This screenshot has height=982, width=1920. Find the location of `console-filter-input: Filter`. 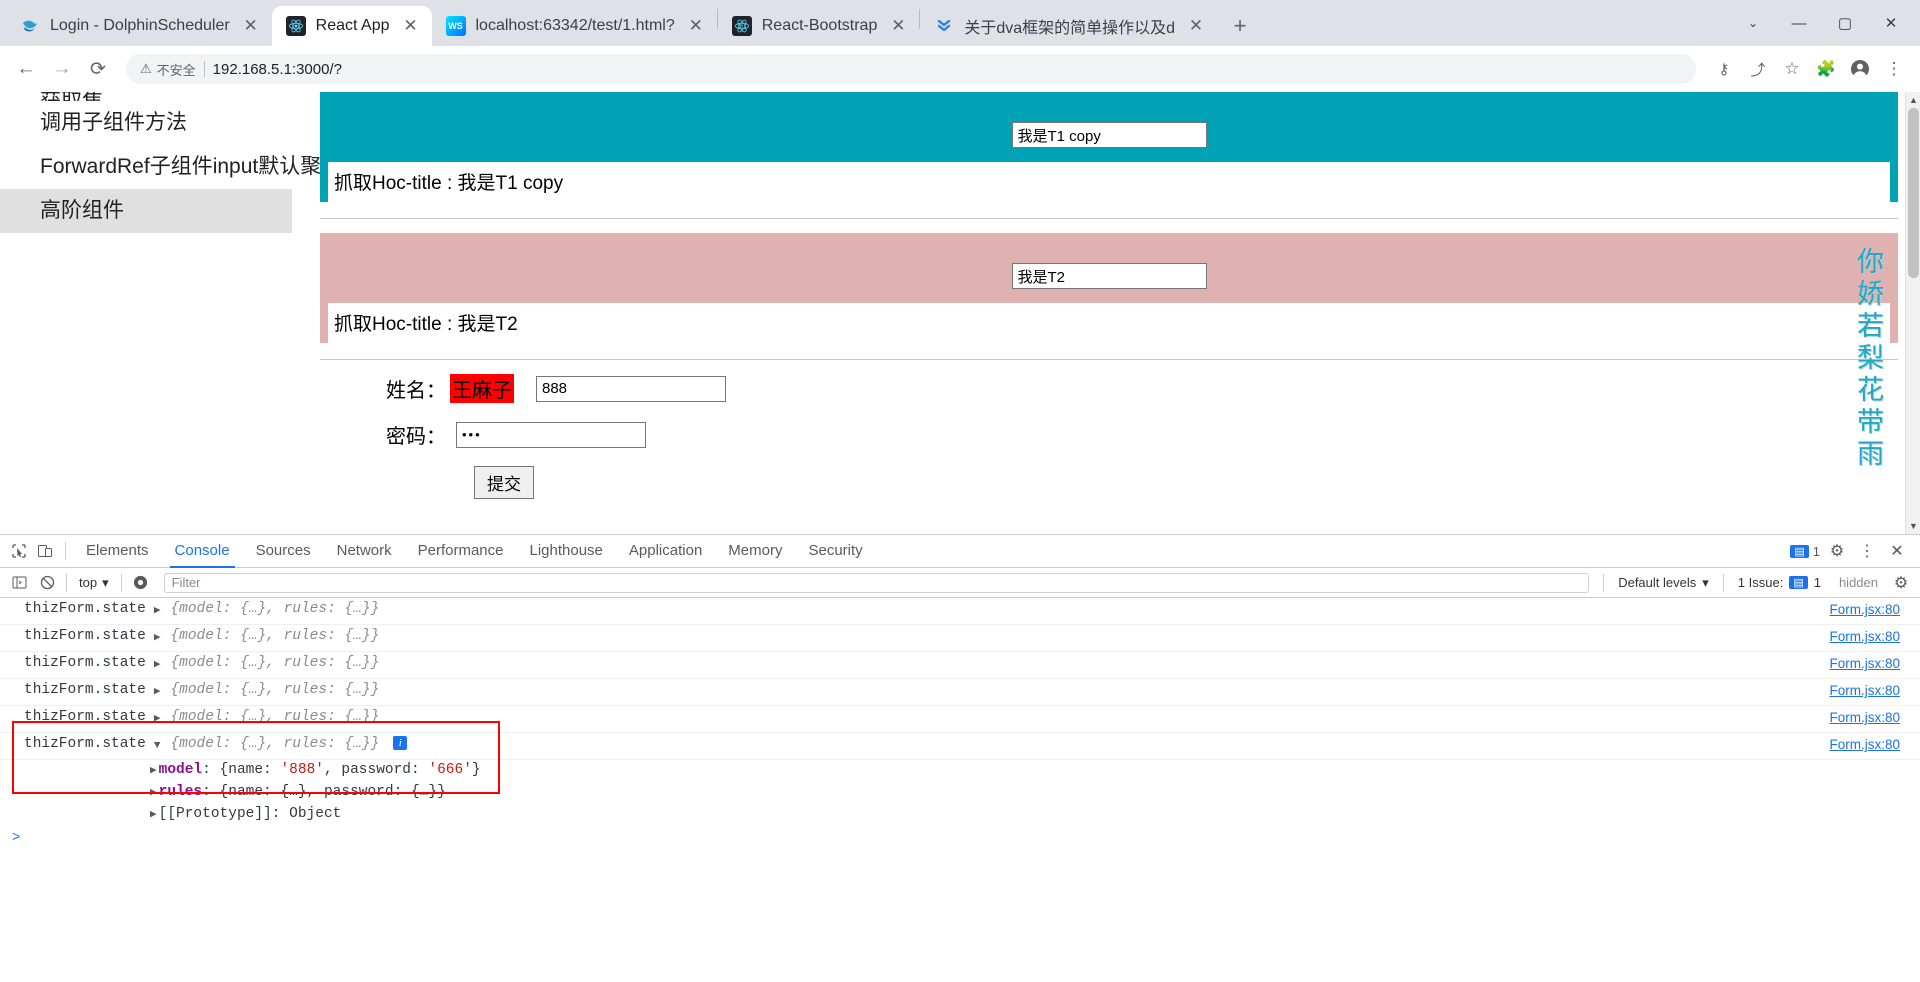

console-filter-input: Filter is located at coordinates (876, 582).